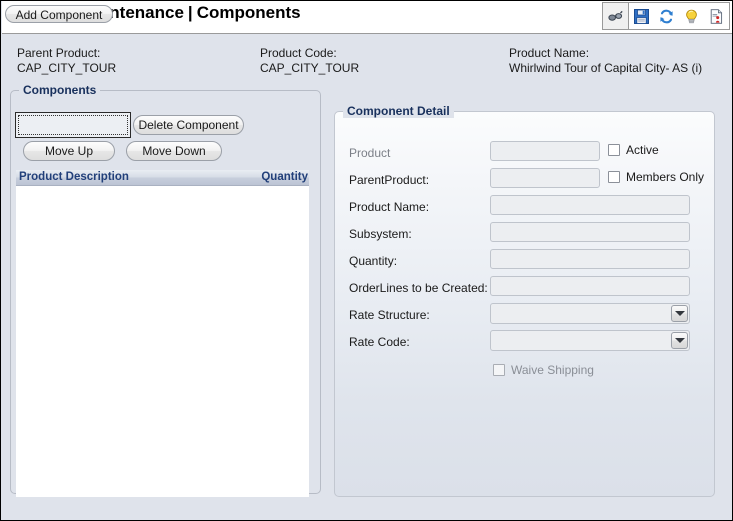  What do you see at coordinates (188, 125) in the screenshot?
I see `delete-component-button: Delete Component` at bounding box center [188, 125].